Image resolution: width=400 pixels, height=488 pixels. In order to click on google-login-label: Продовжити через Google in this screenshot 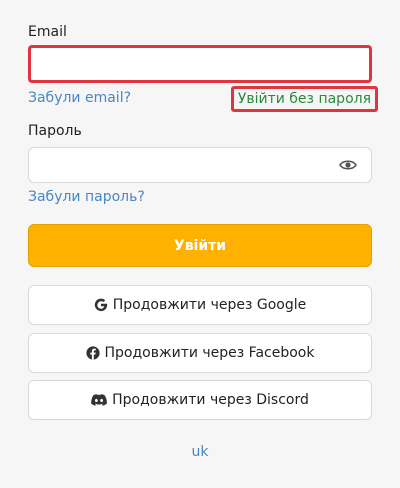, I will do `click(209, 305)`.